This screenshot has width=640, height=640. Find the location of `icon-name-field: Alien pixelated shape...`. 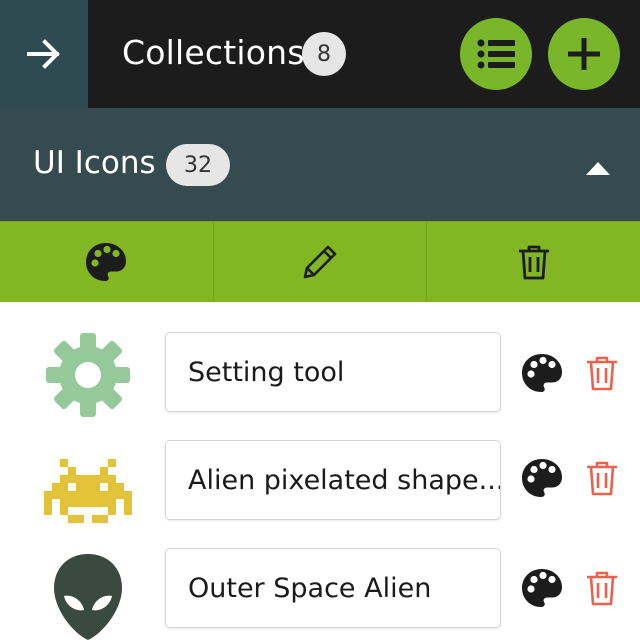

icon-name-field: Alien pixelated shape... is located at coordinates (333, 480).